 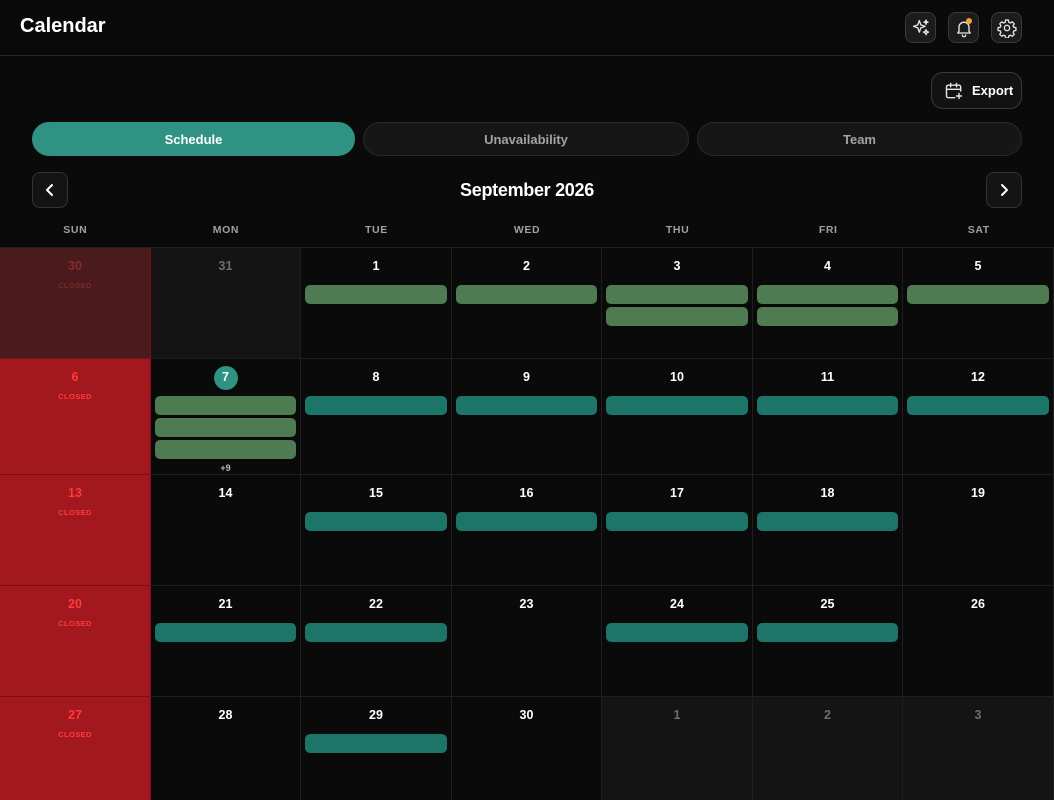 I want to click on day-cell: 8, so click(x=376, y=417).